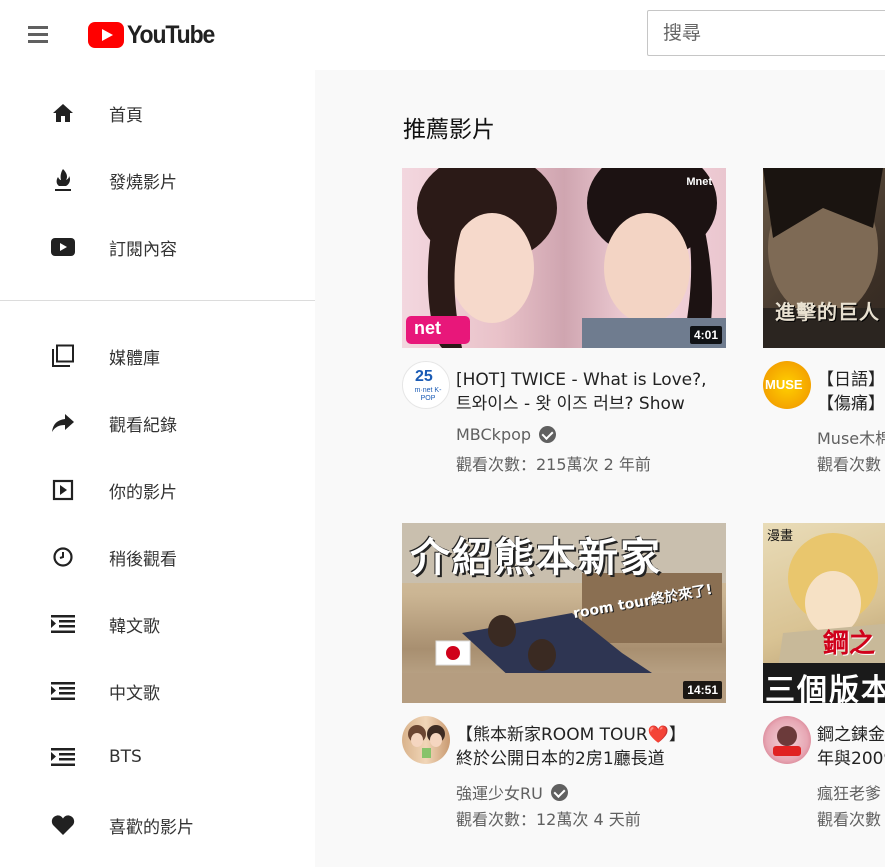  I want to click on sidebar-item-label: 觀看紀錄, so click(143, 425).